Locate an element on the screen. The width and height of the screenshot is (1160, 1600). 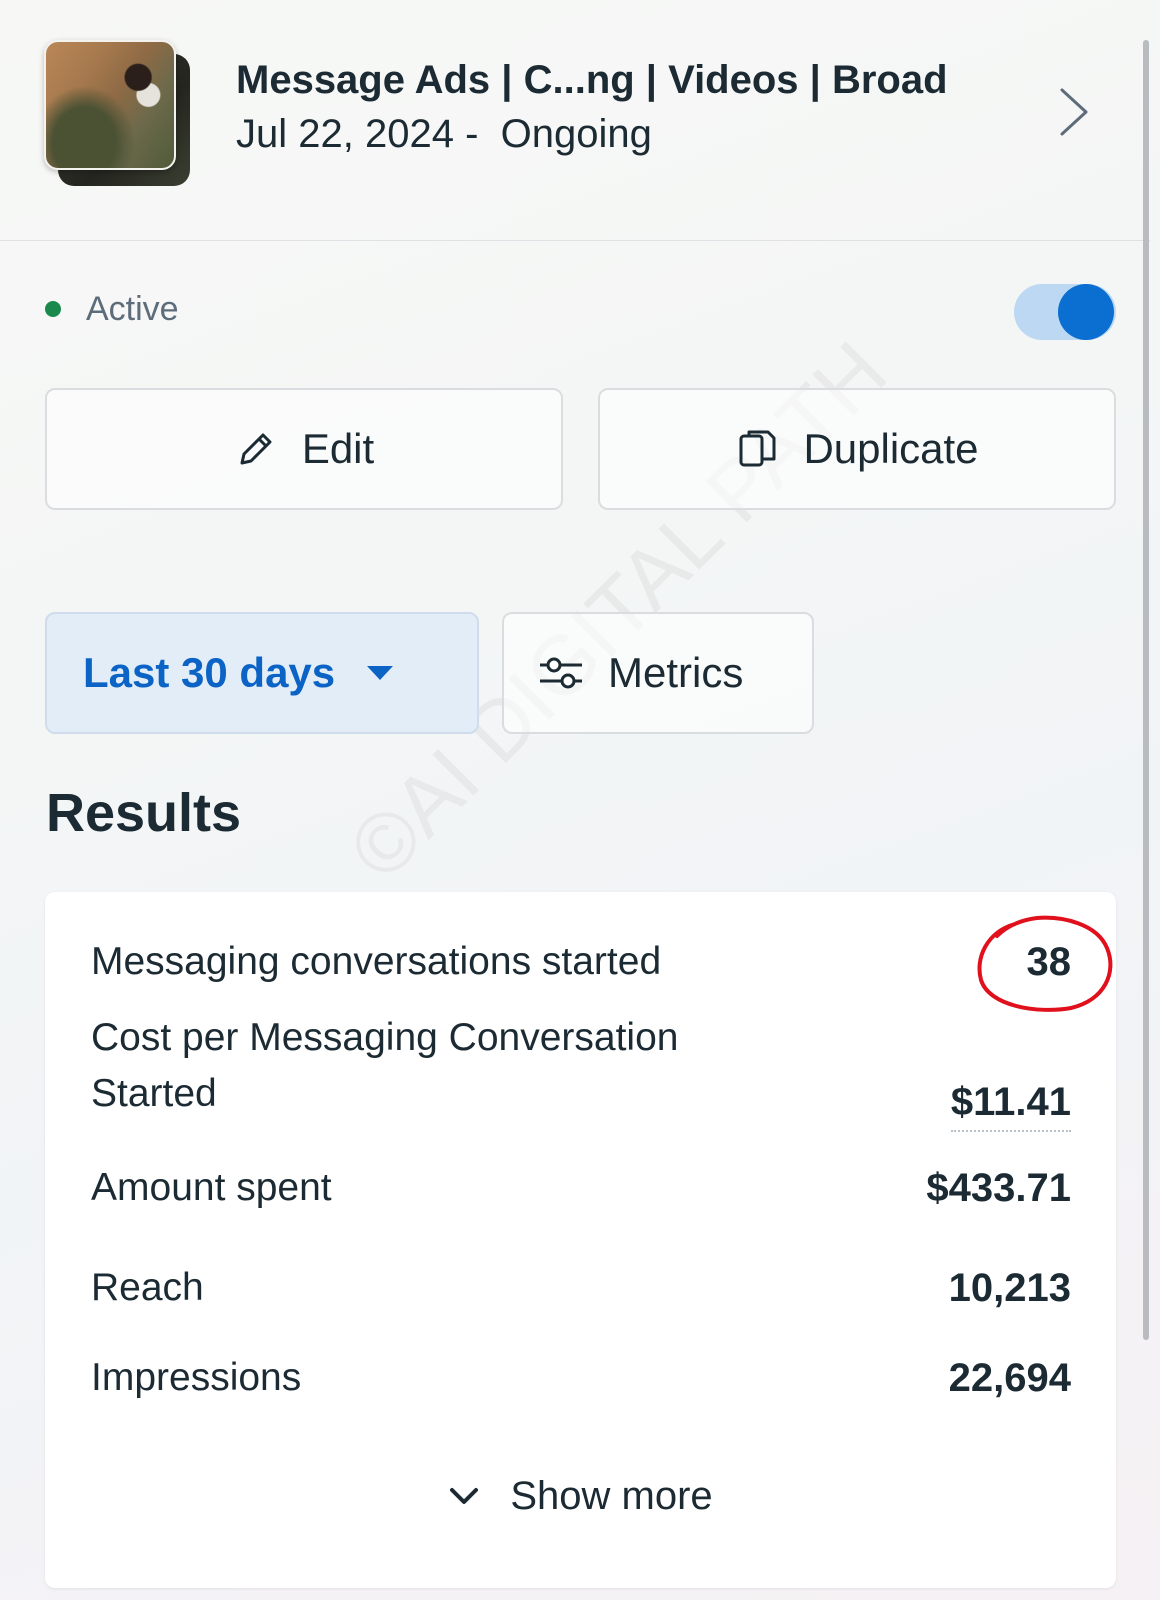
metric-value: 22,694 is located at coordinates (1009, 1378).